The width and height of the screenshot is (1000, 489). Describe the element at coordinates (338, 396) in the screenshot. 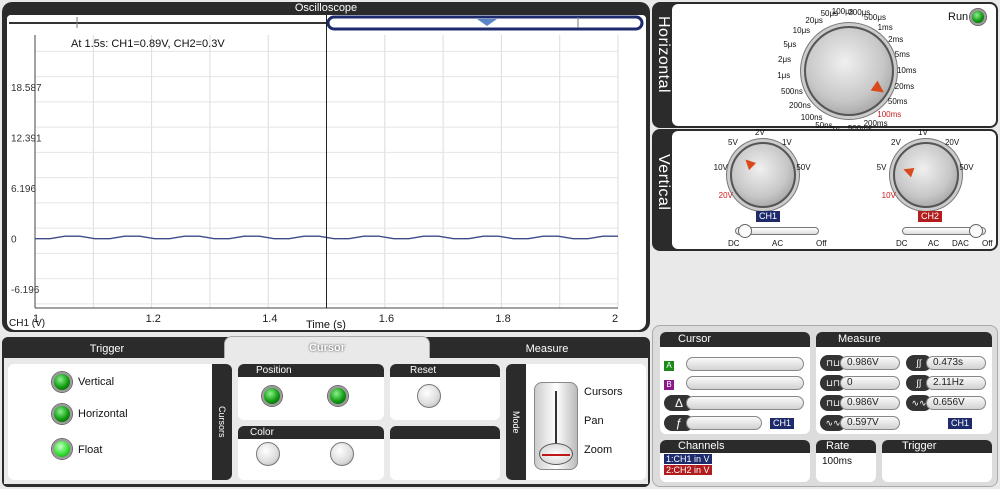

I see `position-b-button` at that location.